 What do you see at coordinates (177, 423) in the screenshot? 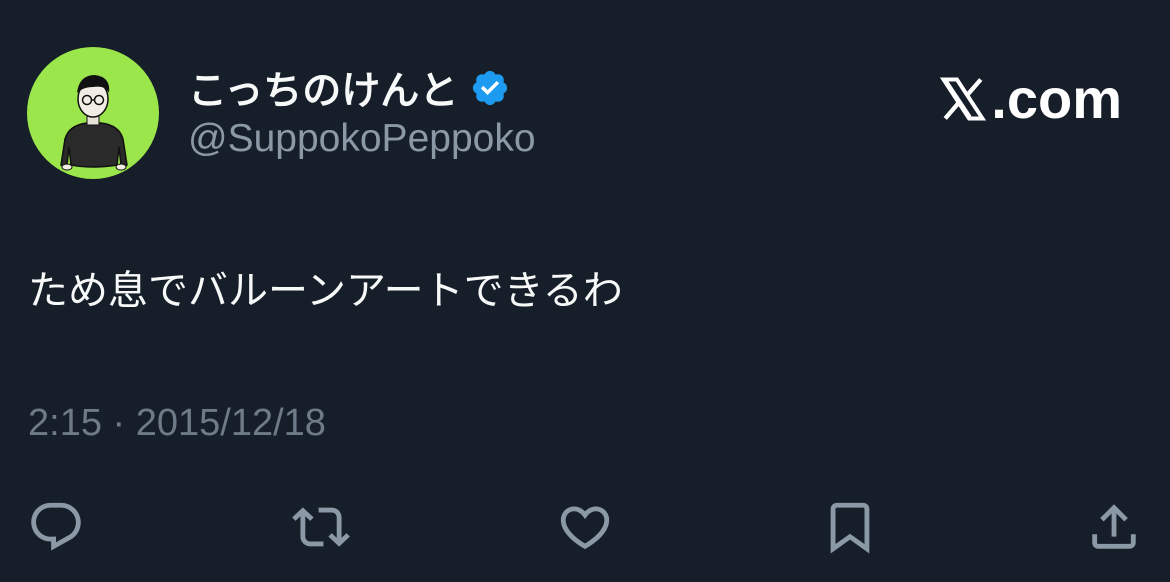
I see `tweet-timestamp: 2:15 · 2015/12/18` at bounding box center [177, 423].